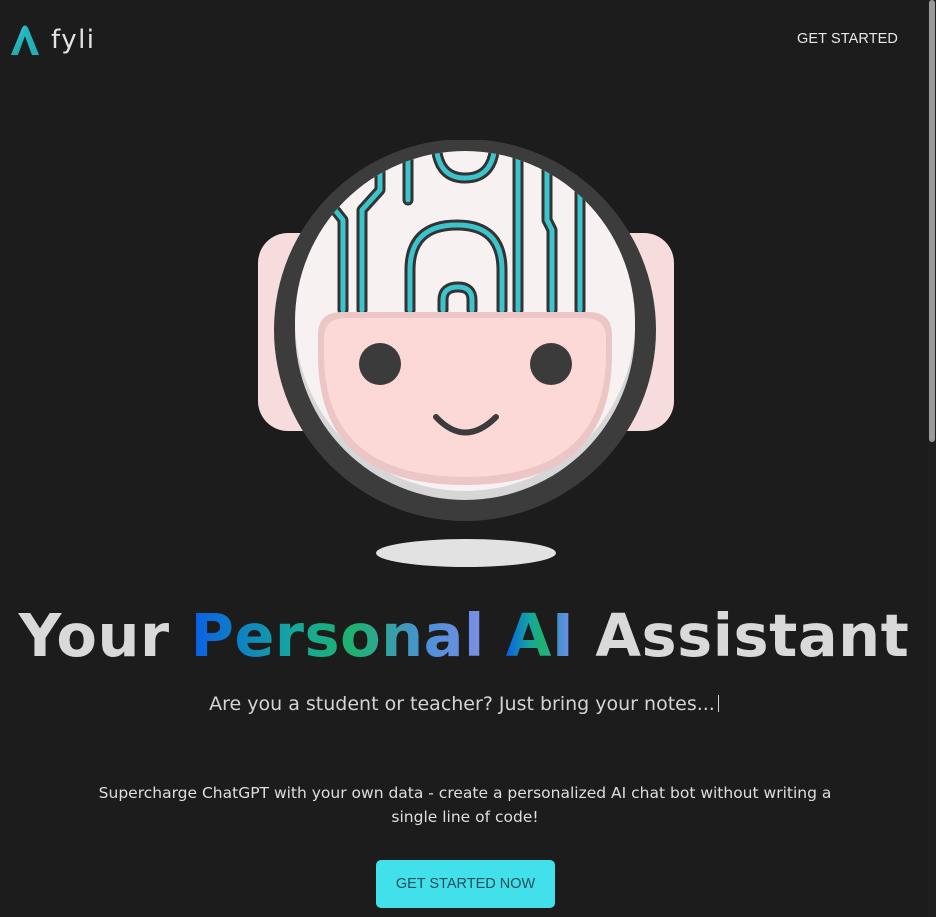  Describe the element at coordinates (847, 39) in the screenshot. I see `get-started-nav-link: GET STARTED` at that location.